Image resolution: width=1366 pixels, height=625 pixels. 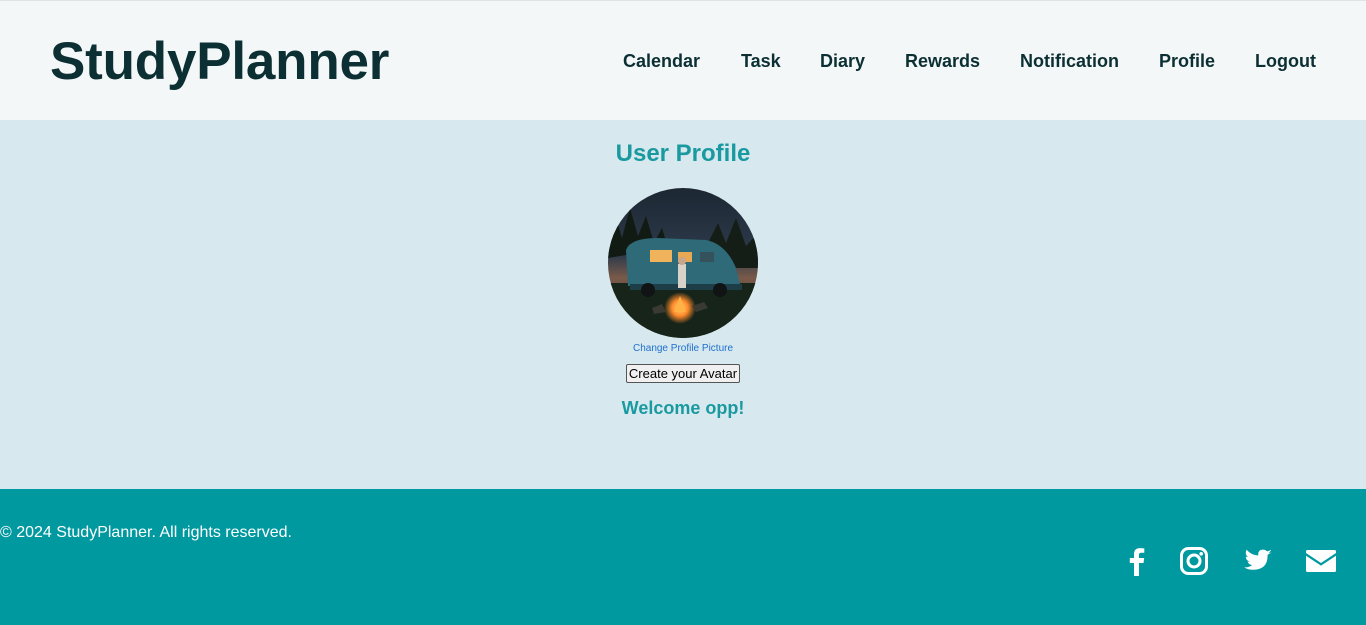 What do you see at coordinates (1285, 61) in the screenshot?
I see `nav-logout: Logout` at bounding box center [1285, 61].